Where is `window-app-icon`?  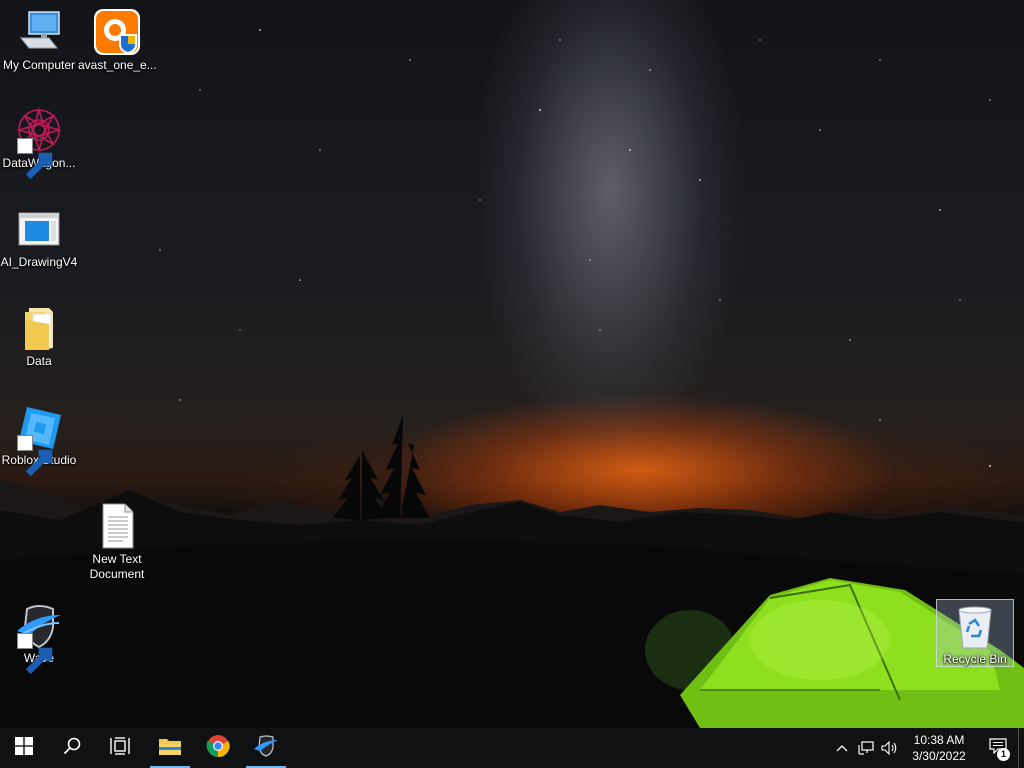
window-app-icon is located at coordinates (39, 229).